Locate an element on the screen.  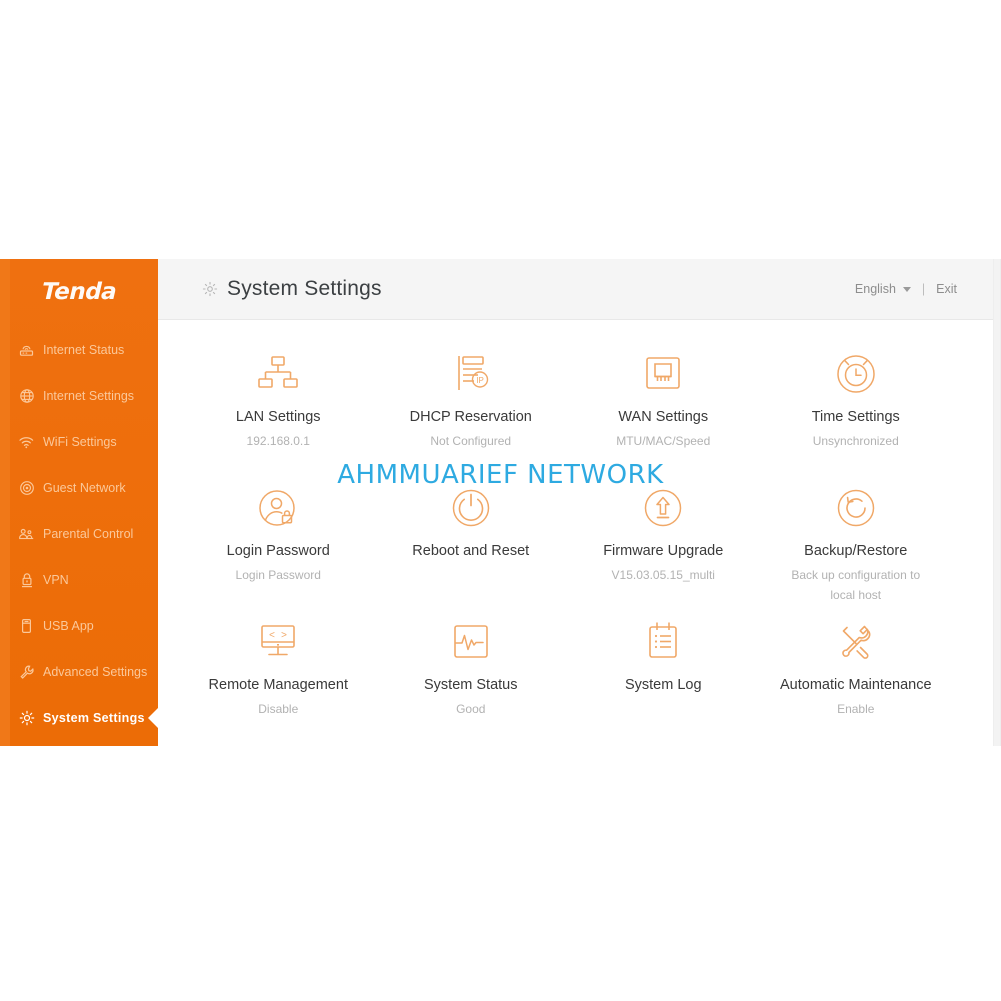
tile-label: Remote Management is located at coordinates (278, 685).